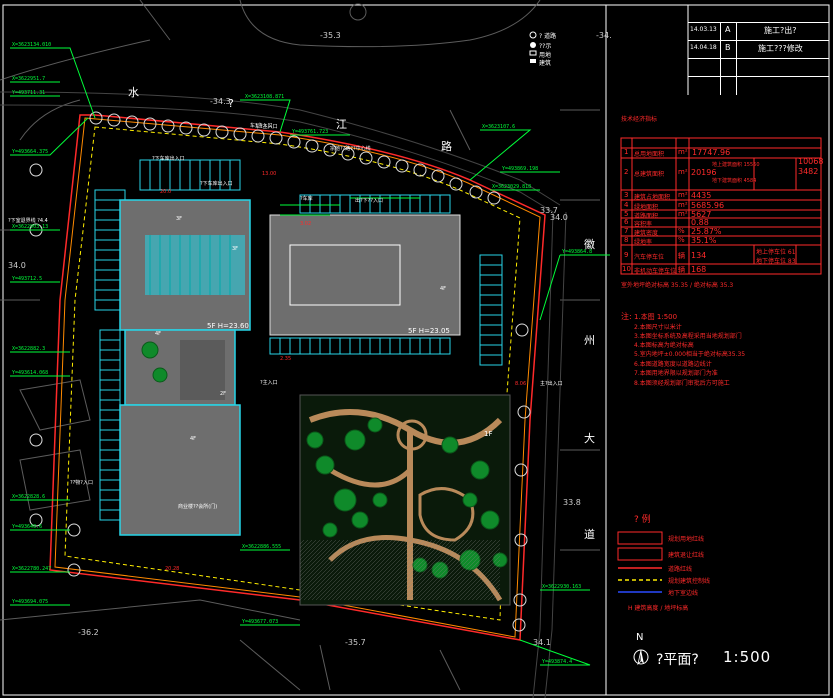  Describe the element at coordinates (728, 47) in the screenshot. I see `rev-letter-2: B` at that location.